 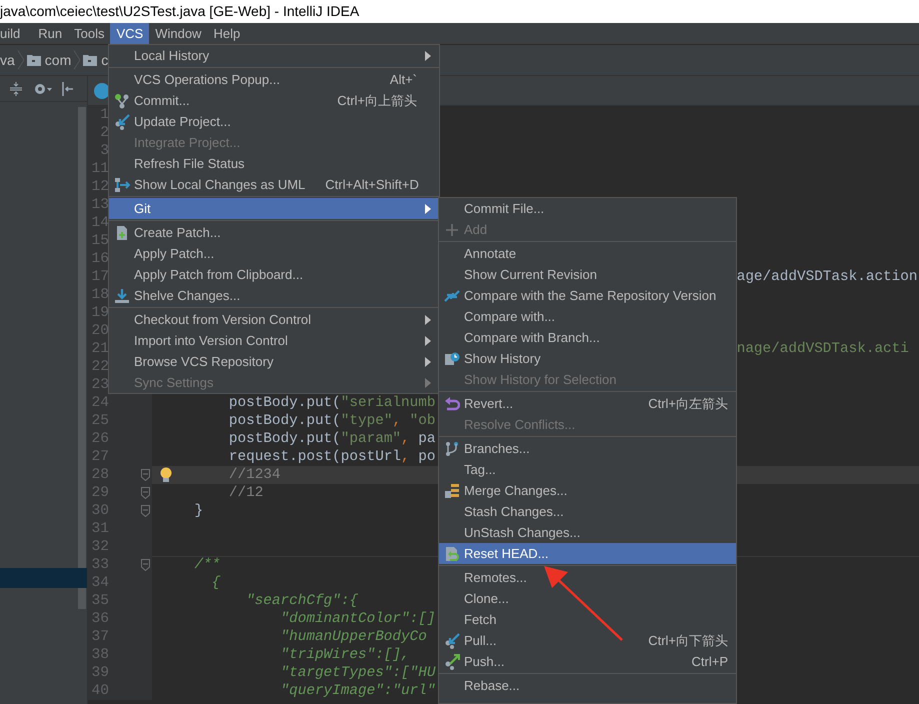 I want to click on code-line: postBody.put("type", "ob, so click(x=332, y=421).